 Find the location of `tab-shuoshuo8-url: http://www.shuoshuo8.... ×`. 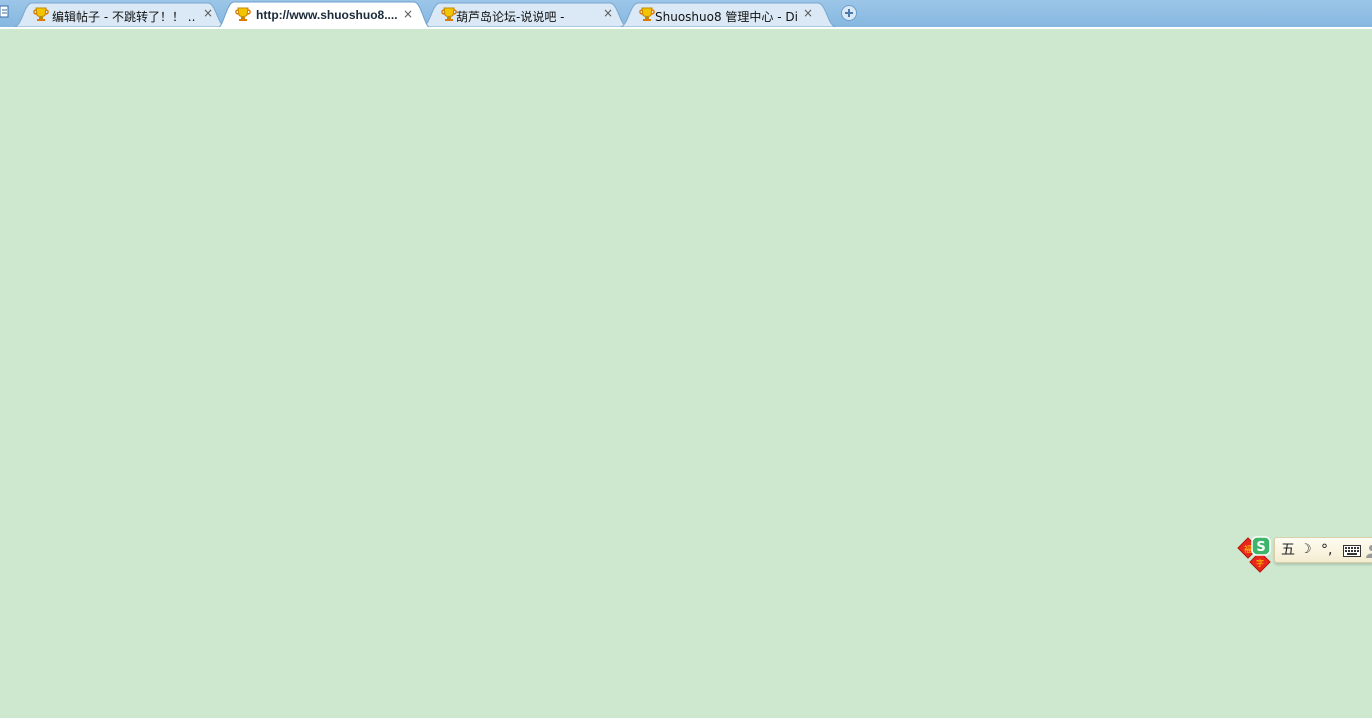

tab-shuoshuo8-url: http://www.shuoshuo8.... × is located at coordinates (324, 15).